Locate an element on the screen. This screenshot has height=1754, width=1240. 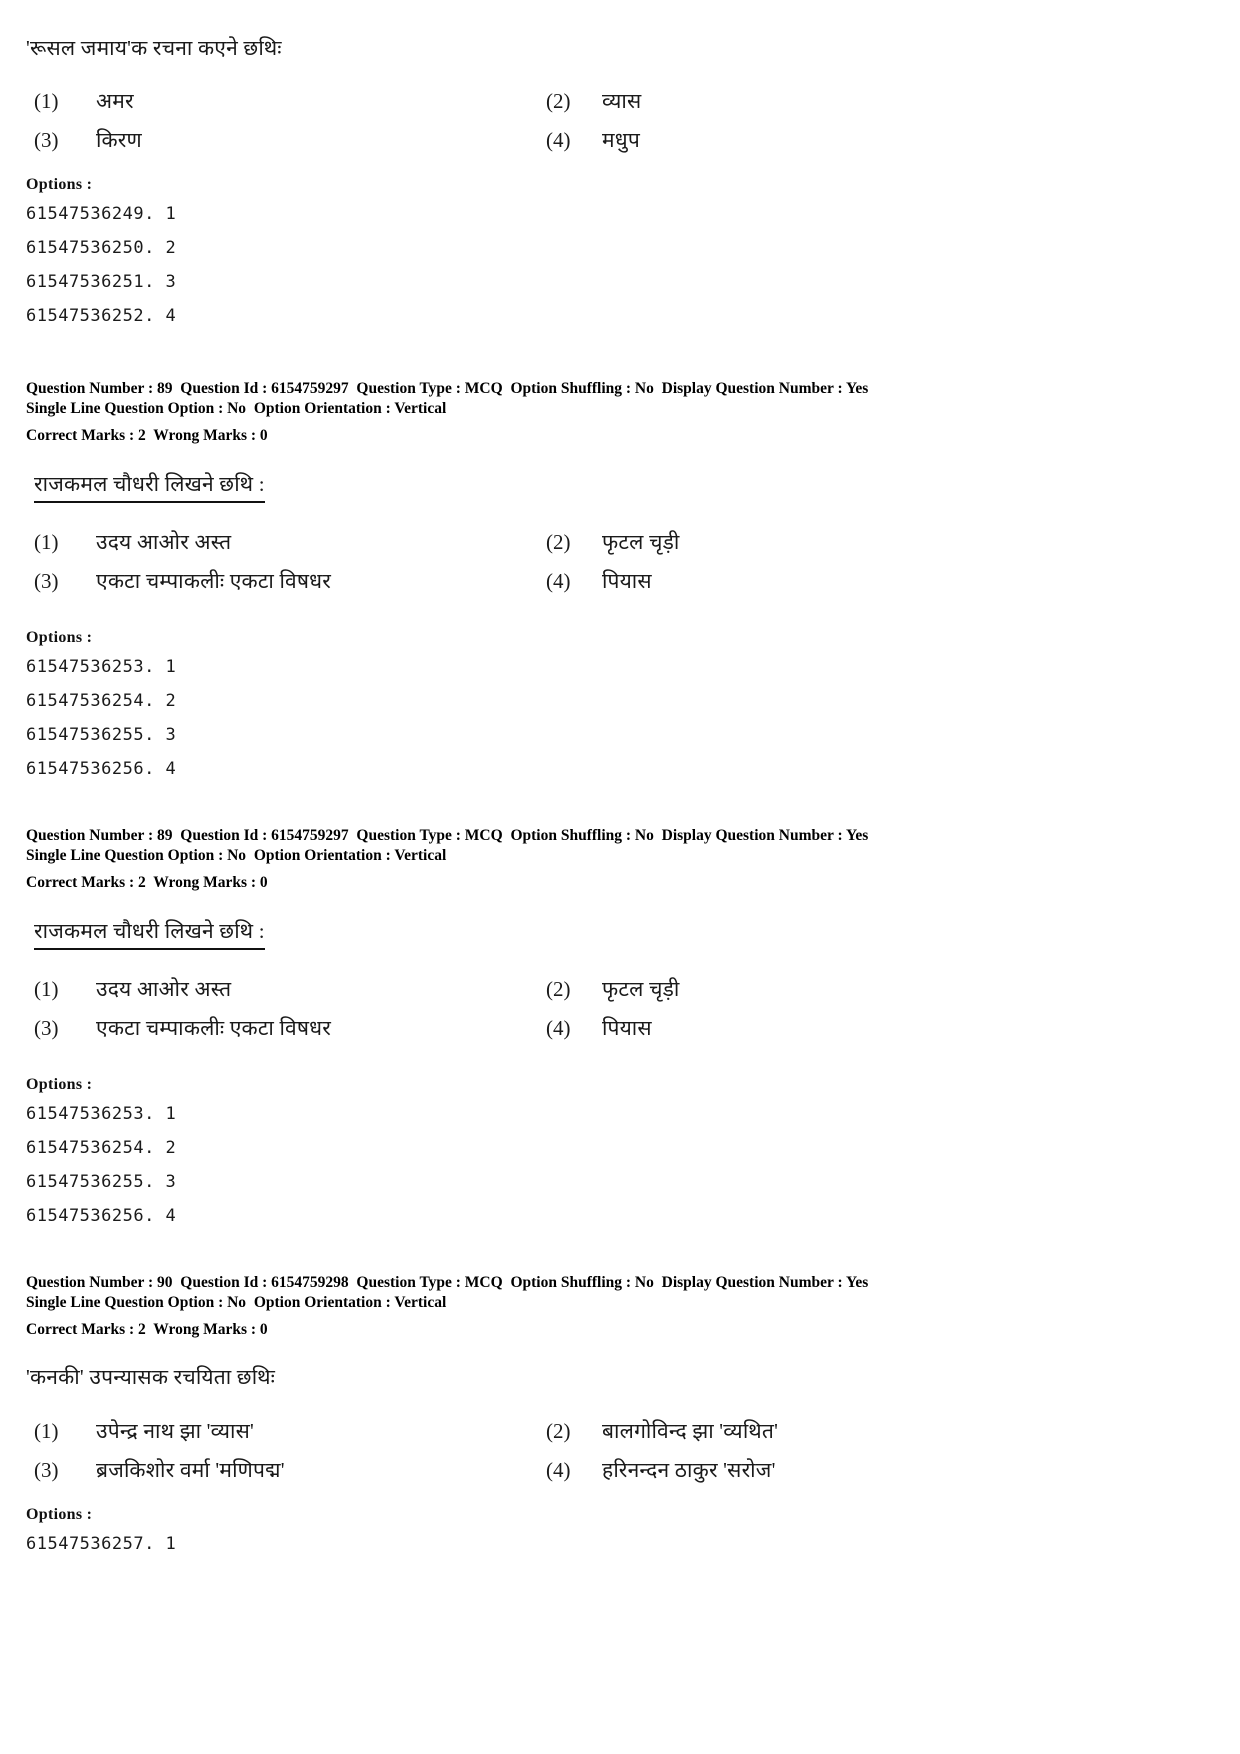
meta-value-correct-marks: 2 is located at coordinates (142, 1329).